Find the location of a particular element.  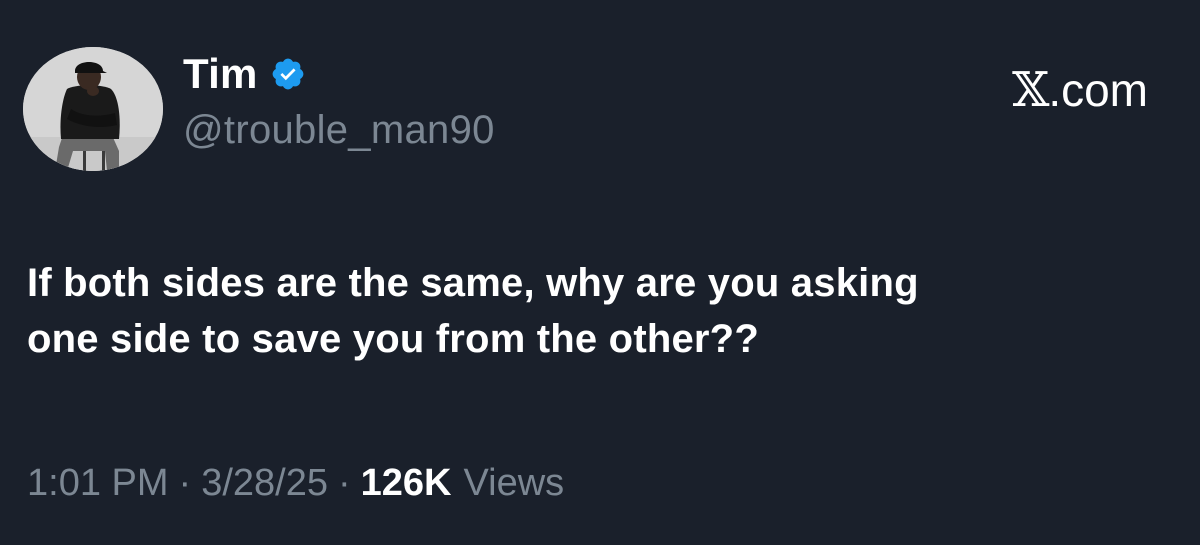

brand-watermark: 𝕏 .com is located at coordinates (1080, 90).